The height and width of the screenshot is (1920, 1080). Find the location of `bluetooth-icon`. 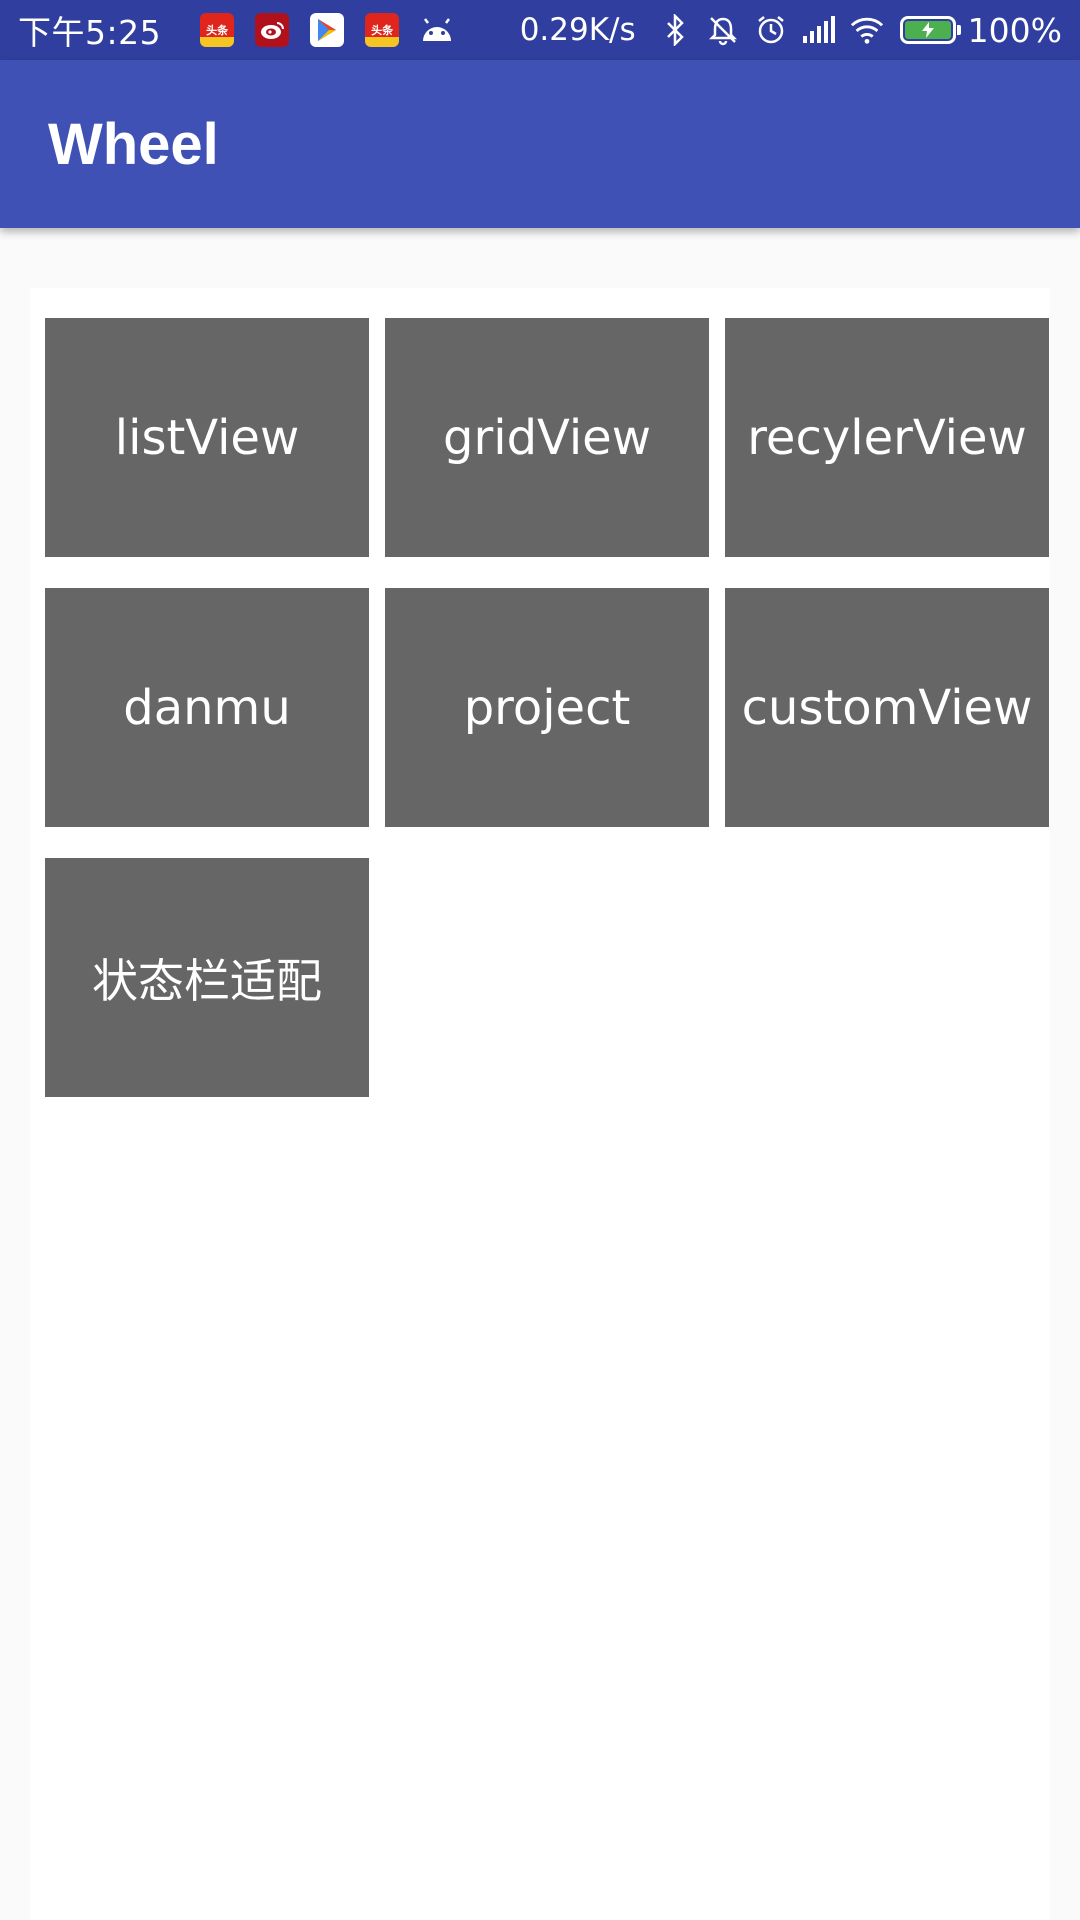

bluetooth-icon is located at coordinates (675, 30).